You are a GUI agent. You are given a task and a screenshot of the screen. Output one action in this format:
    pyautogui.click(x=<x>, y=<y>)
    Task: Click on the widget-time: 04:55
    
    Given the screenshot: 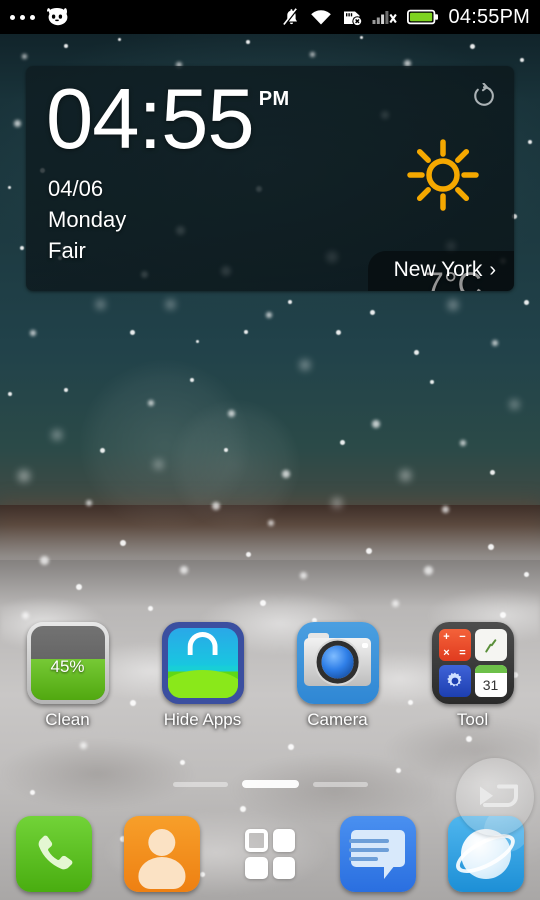 What is the action you would take?
    pyautogui.click(x=150, y=119)
    